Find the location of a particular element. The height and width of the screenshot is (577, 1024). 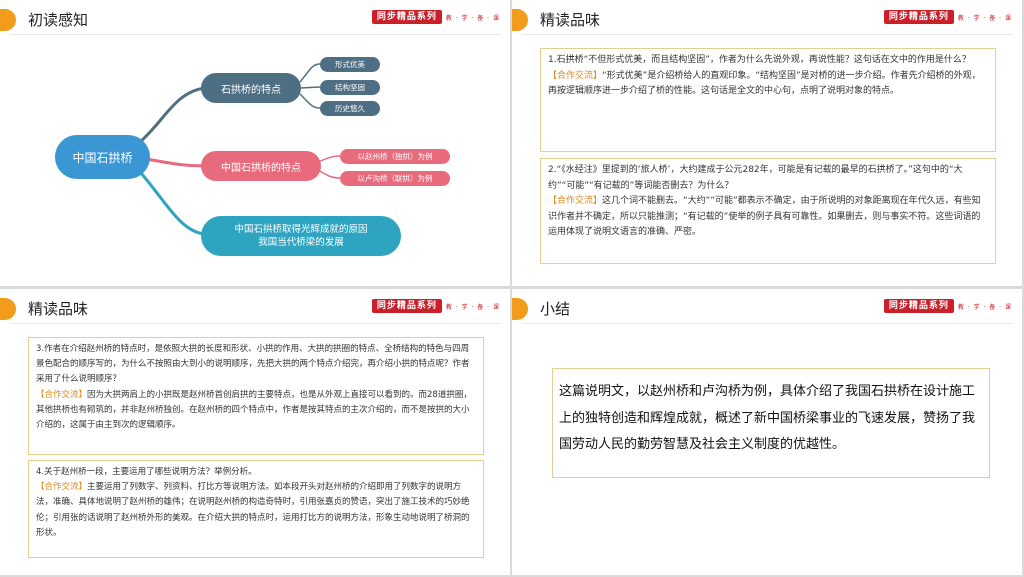

leaf-zhaozhou-example: 以赵州桥（独拱）为例 is located at coordinates (395, 156).